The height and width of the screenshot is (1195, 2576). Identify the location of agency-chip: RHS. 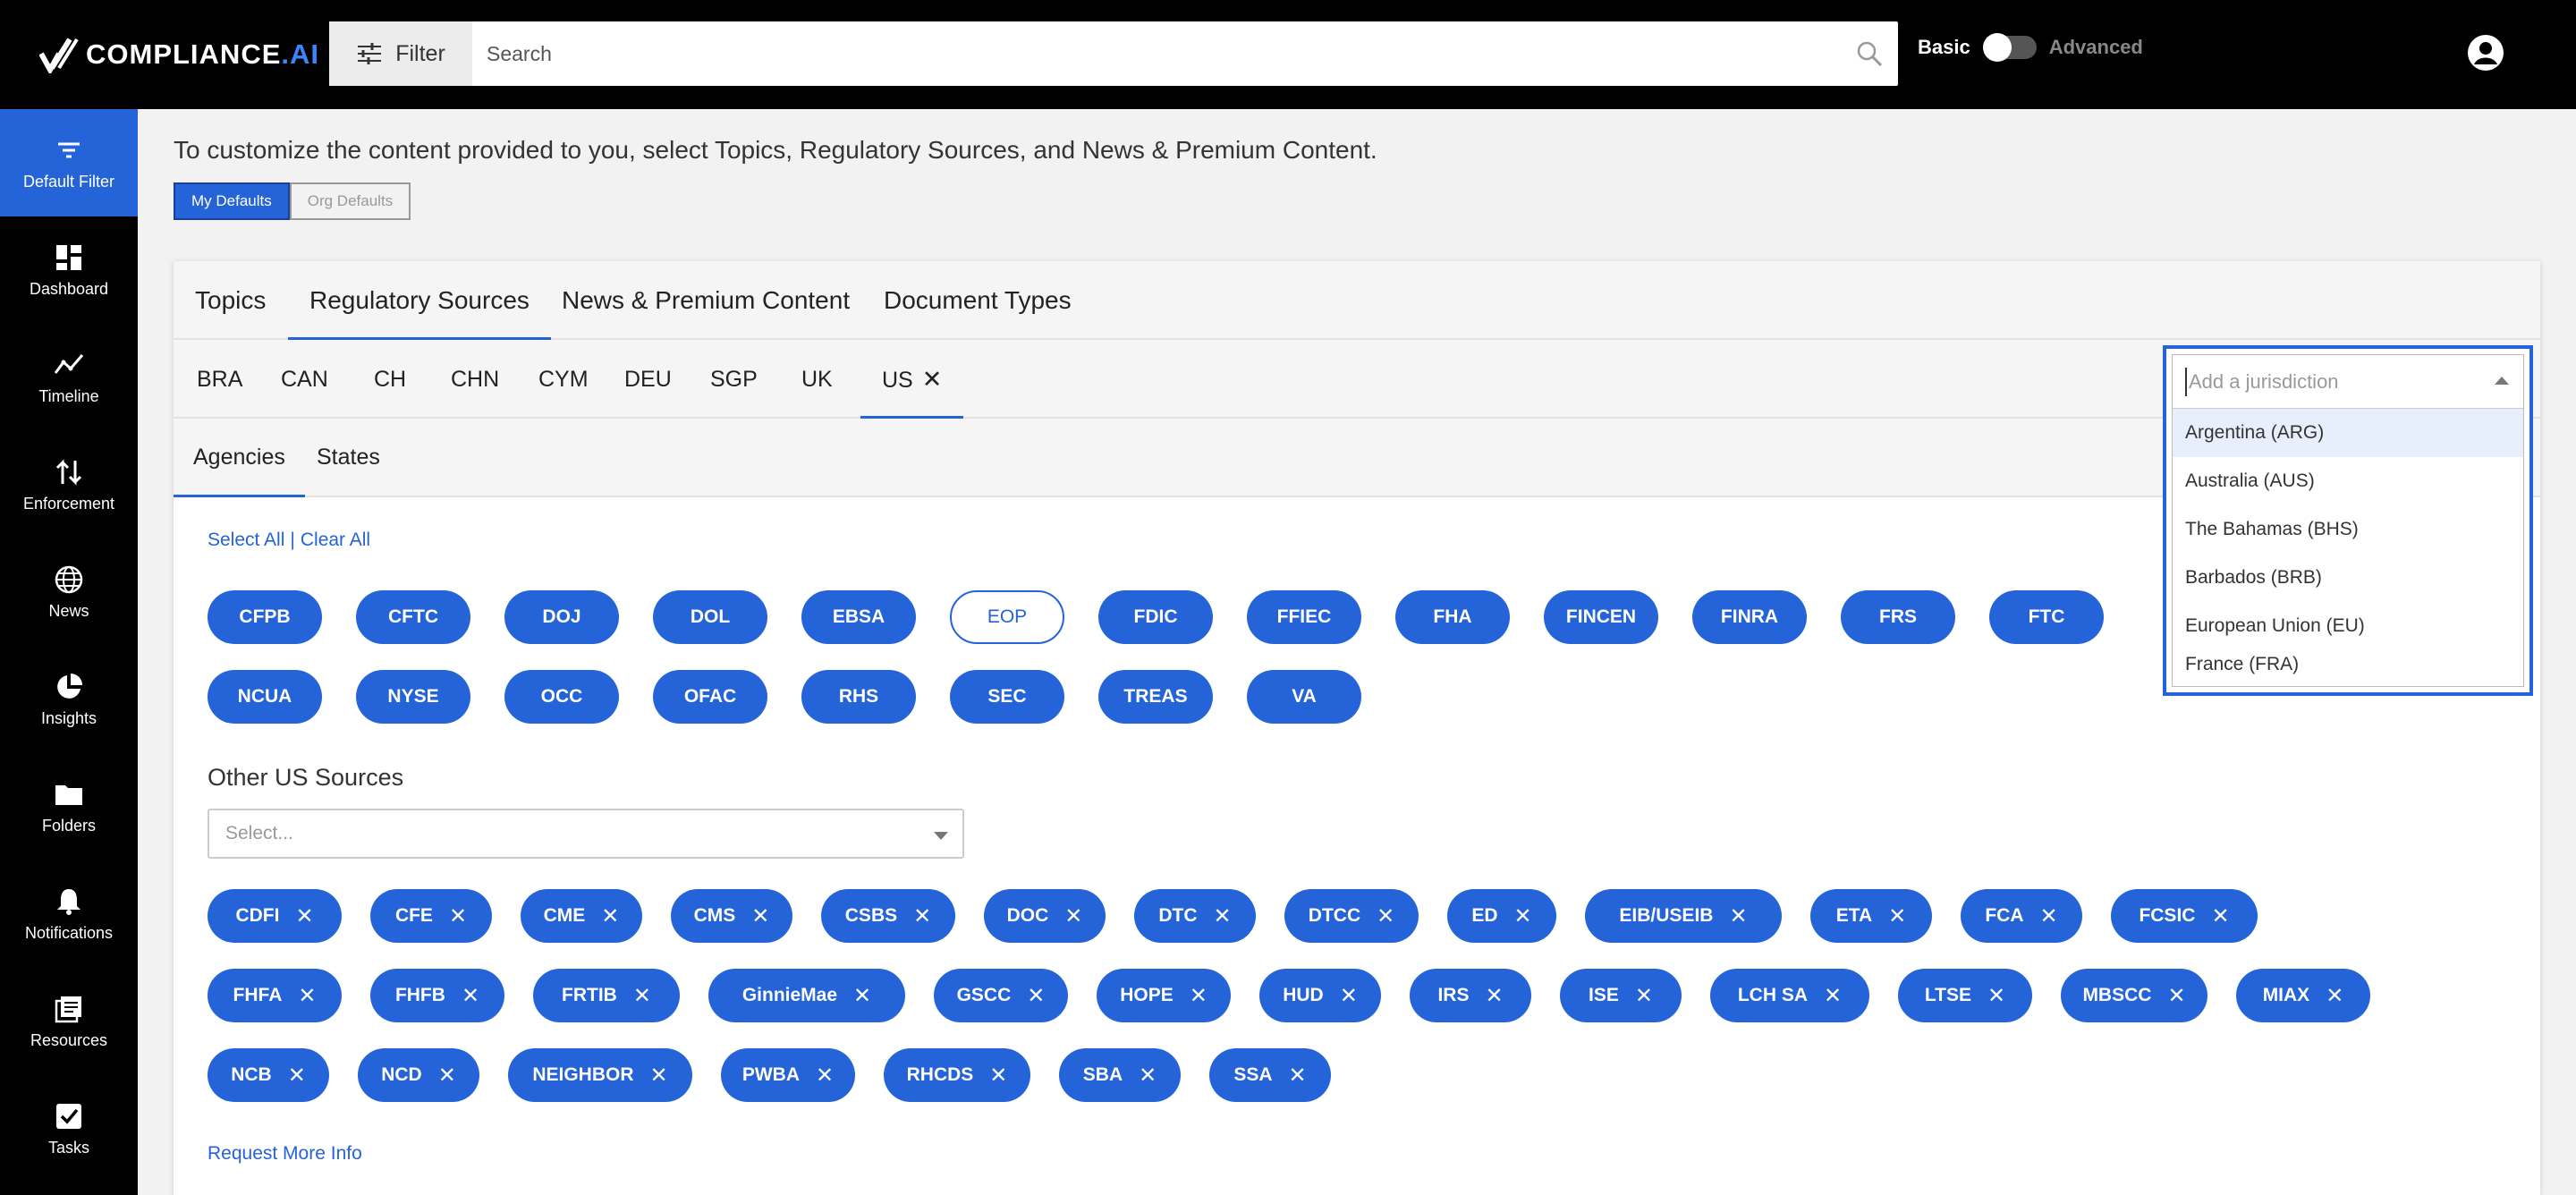
(858, 697).